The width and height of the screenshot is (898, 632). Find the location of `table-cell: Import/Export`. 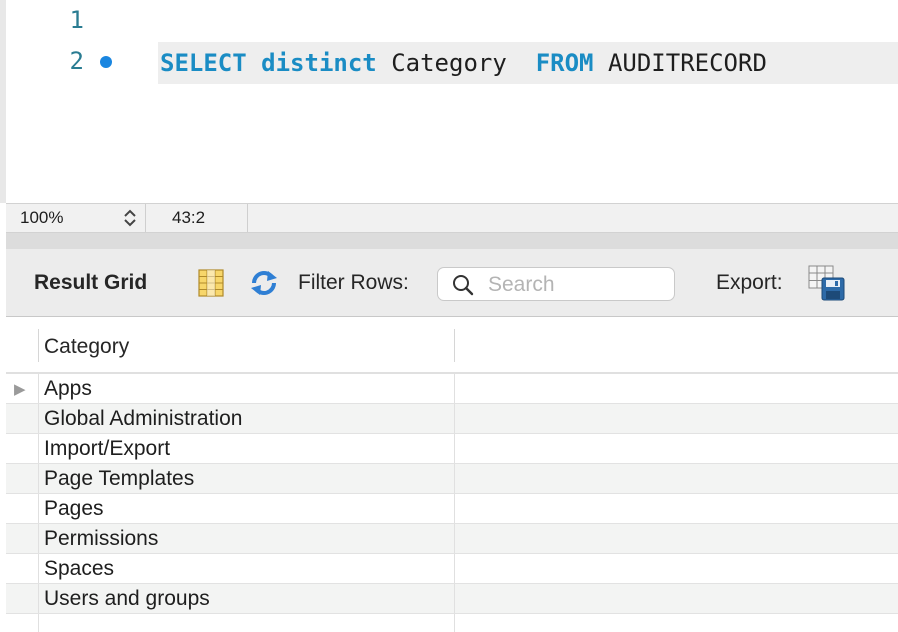

table-cell: Import/Export is located at coordinates (247, 448).